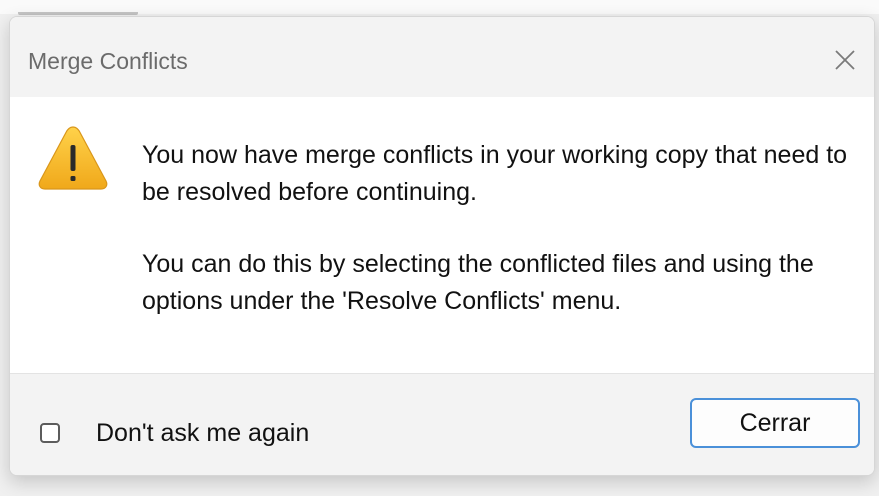 Image resolution: width=879 pixels, height=496 pixels. I want to click on dont-ask-again-label: Don't ask me again, so click(203, 433).